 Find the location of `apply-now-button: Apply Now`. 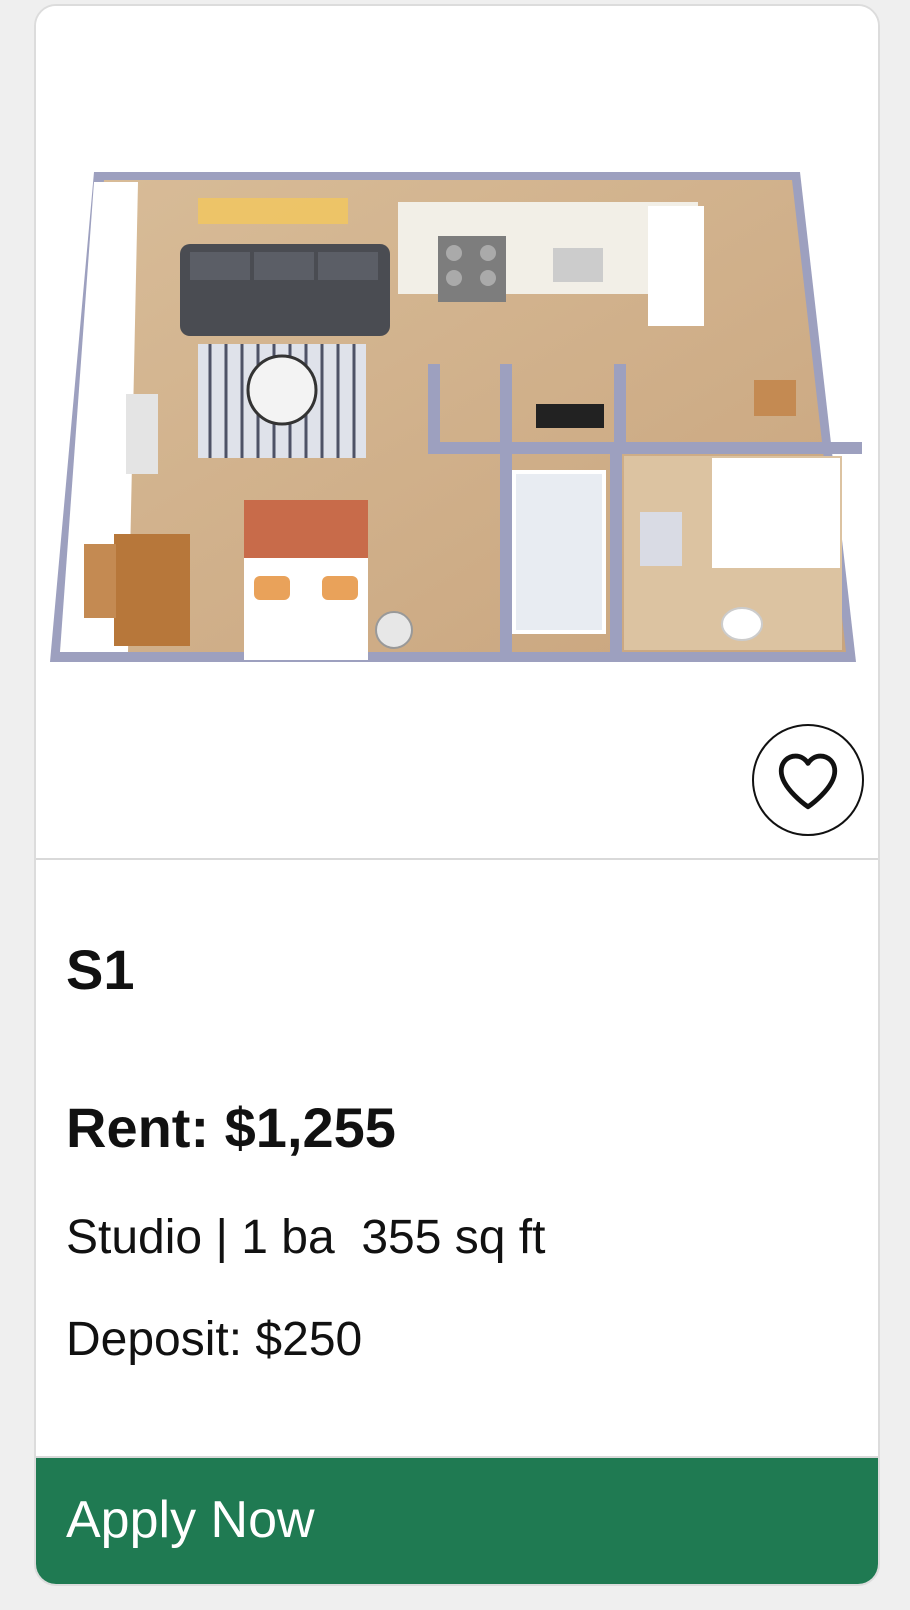

apply-now-button: Apply Now is located at coordinates (457, 1520).